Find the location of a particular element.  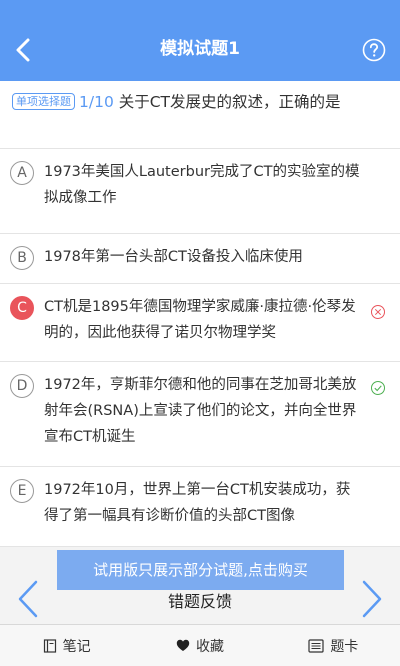

option-letter: A is located at coordinates (22, 173).